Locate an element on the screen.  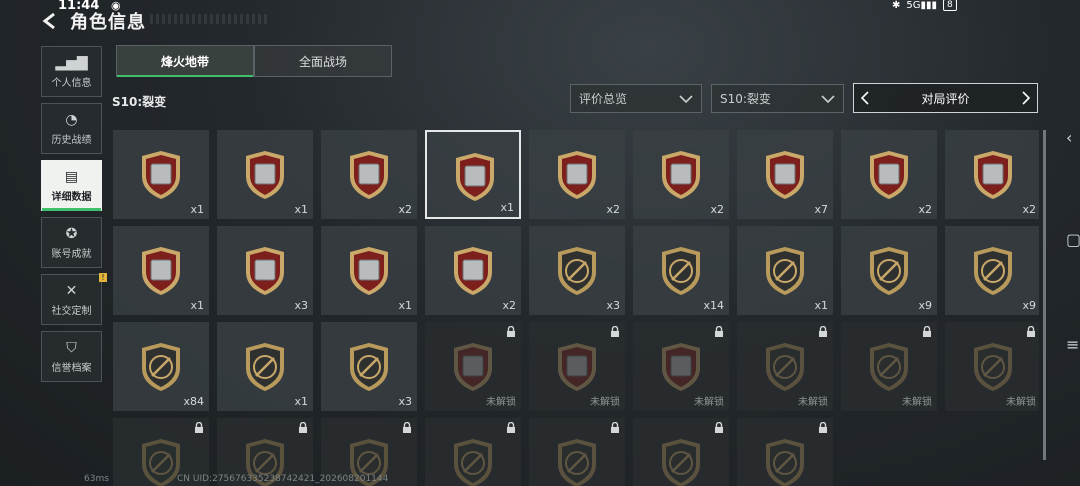
status-bar: 11:44 ◉ ✱ 5G▮▮▮ 8 is located at coordinates (540, 7).